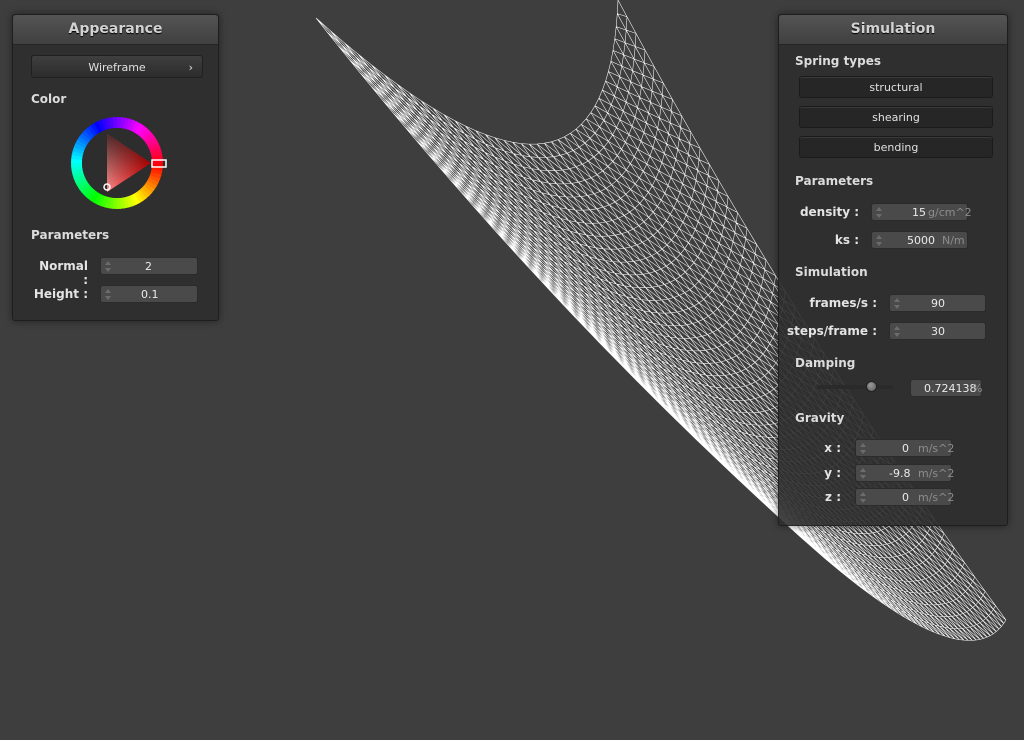  What do you see at coordinates (832, 448) in the screenshot?
I see `gravity-x-label: x :` at bounding box center [832, 448].